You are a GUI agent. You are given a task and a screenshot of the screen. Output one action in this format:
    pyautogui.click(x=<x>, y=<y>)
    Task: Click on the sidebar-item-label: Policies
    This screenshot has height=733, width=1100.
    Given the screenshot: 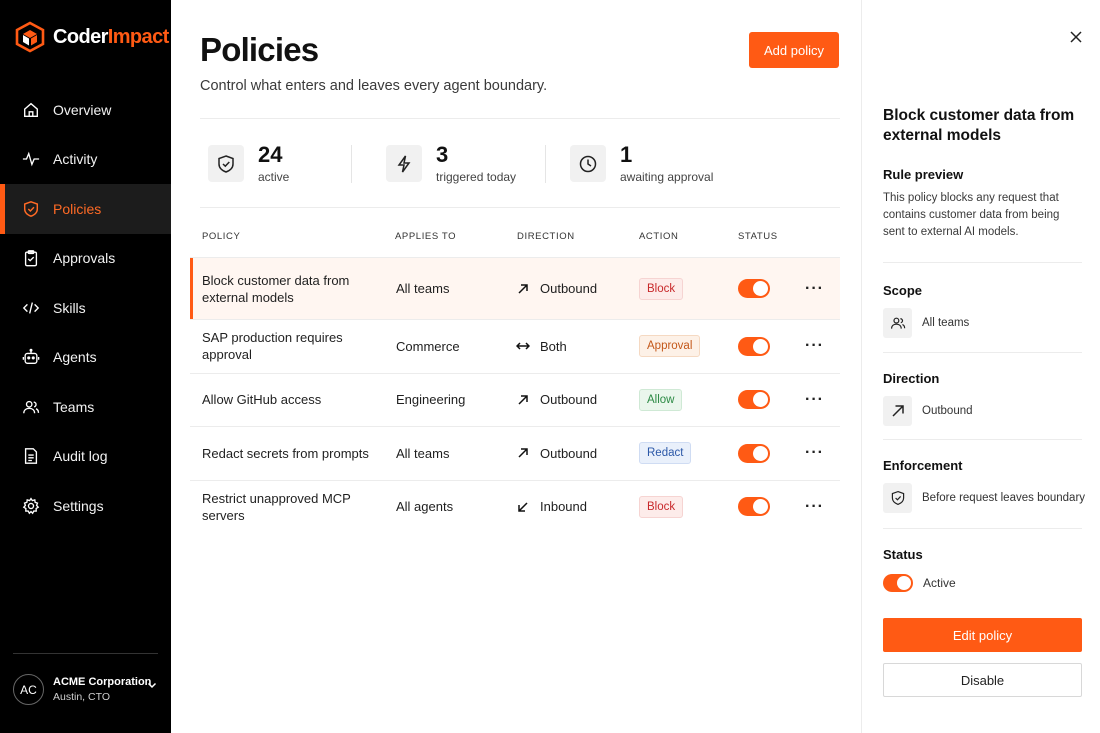 What is the action you would take?
    pyautogui.click(x=77, y=208)
    